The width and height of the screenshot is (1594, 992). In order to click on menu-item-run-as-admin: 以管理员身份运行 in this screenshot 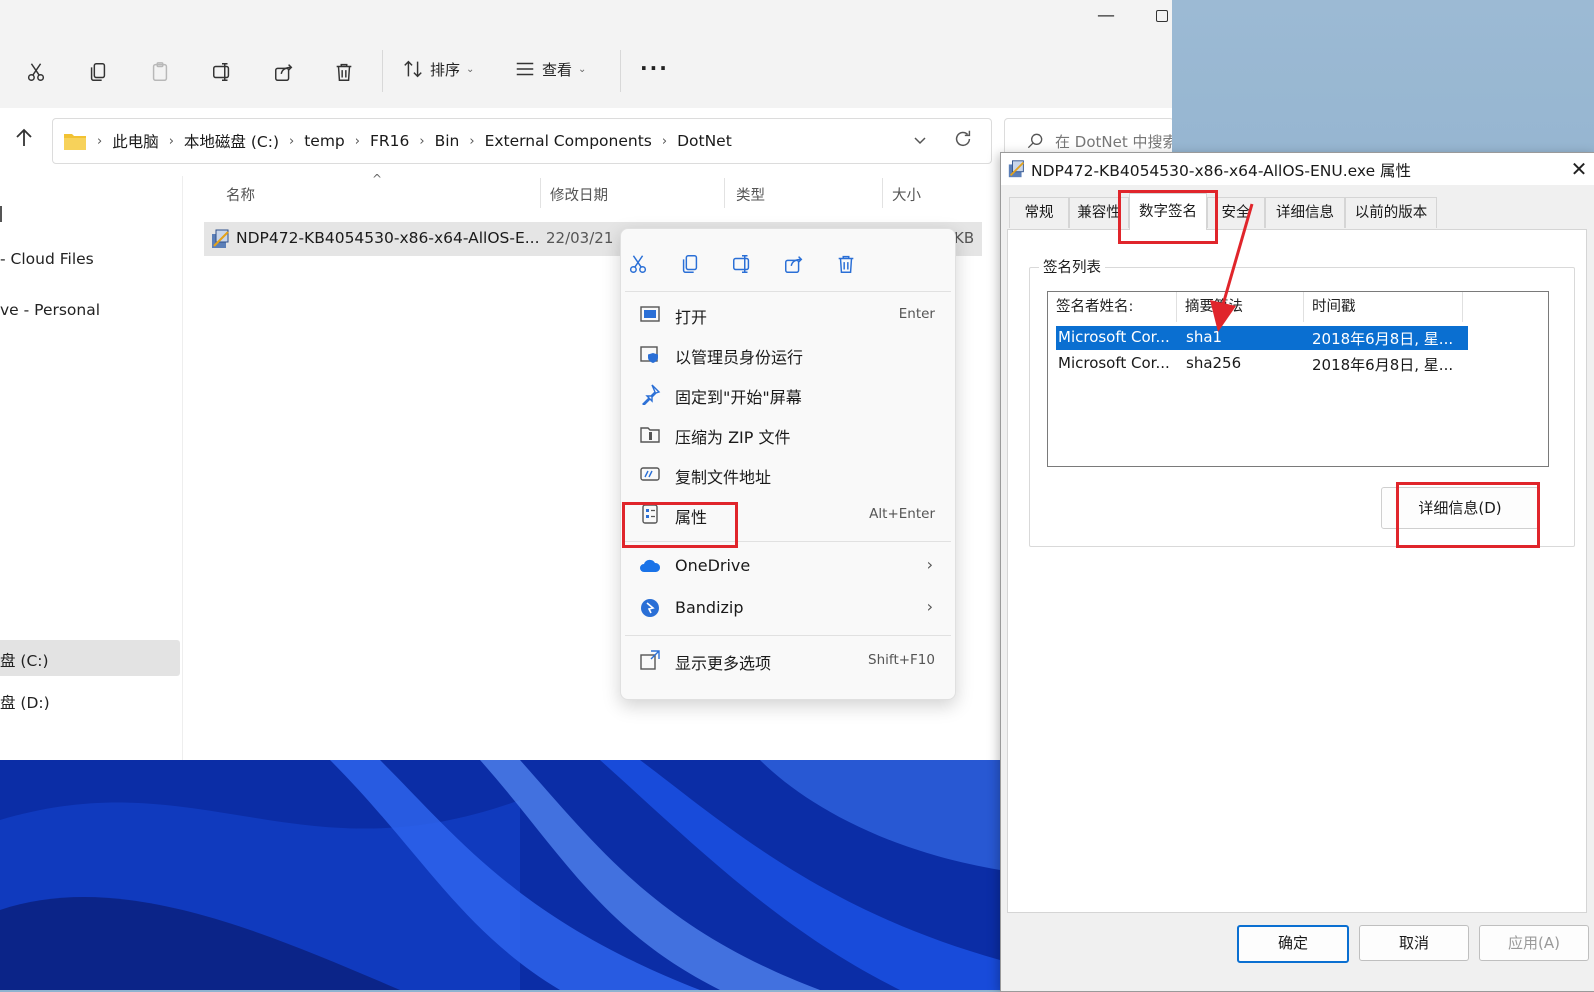, I will do `click(788, 354)`.